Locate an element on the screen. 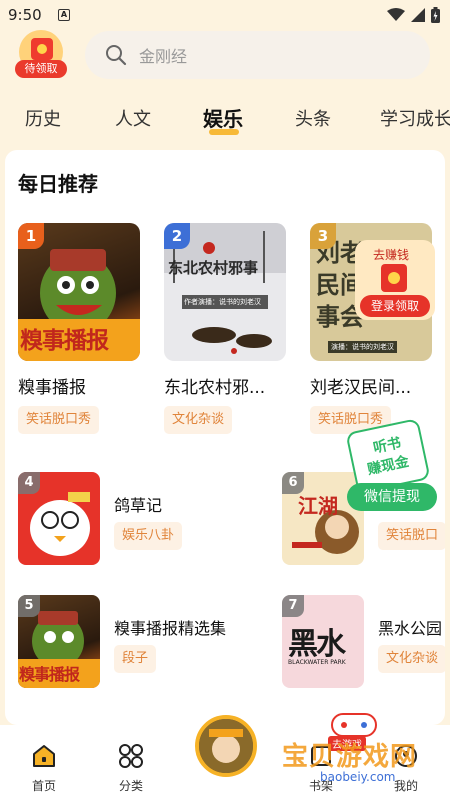  gamepad-icon is located at coordinates (354, 725).